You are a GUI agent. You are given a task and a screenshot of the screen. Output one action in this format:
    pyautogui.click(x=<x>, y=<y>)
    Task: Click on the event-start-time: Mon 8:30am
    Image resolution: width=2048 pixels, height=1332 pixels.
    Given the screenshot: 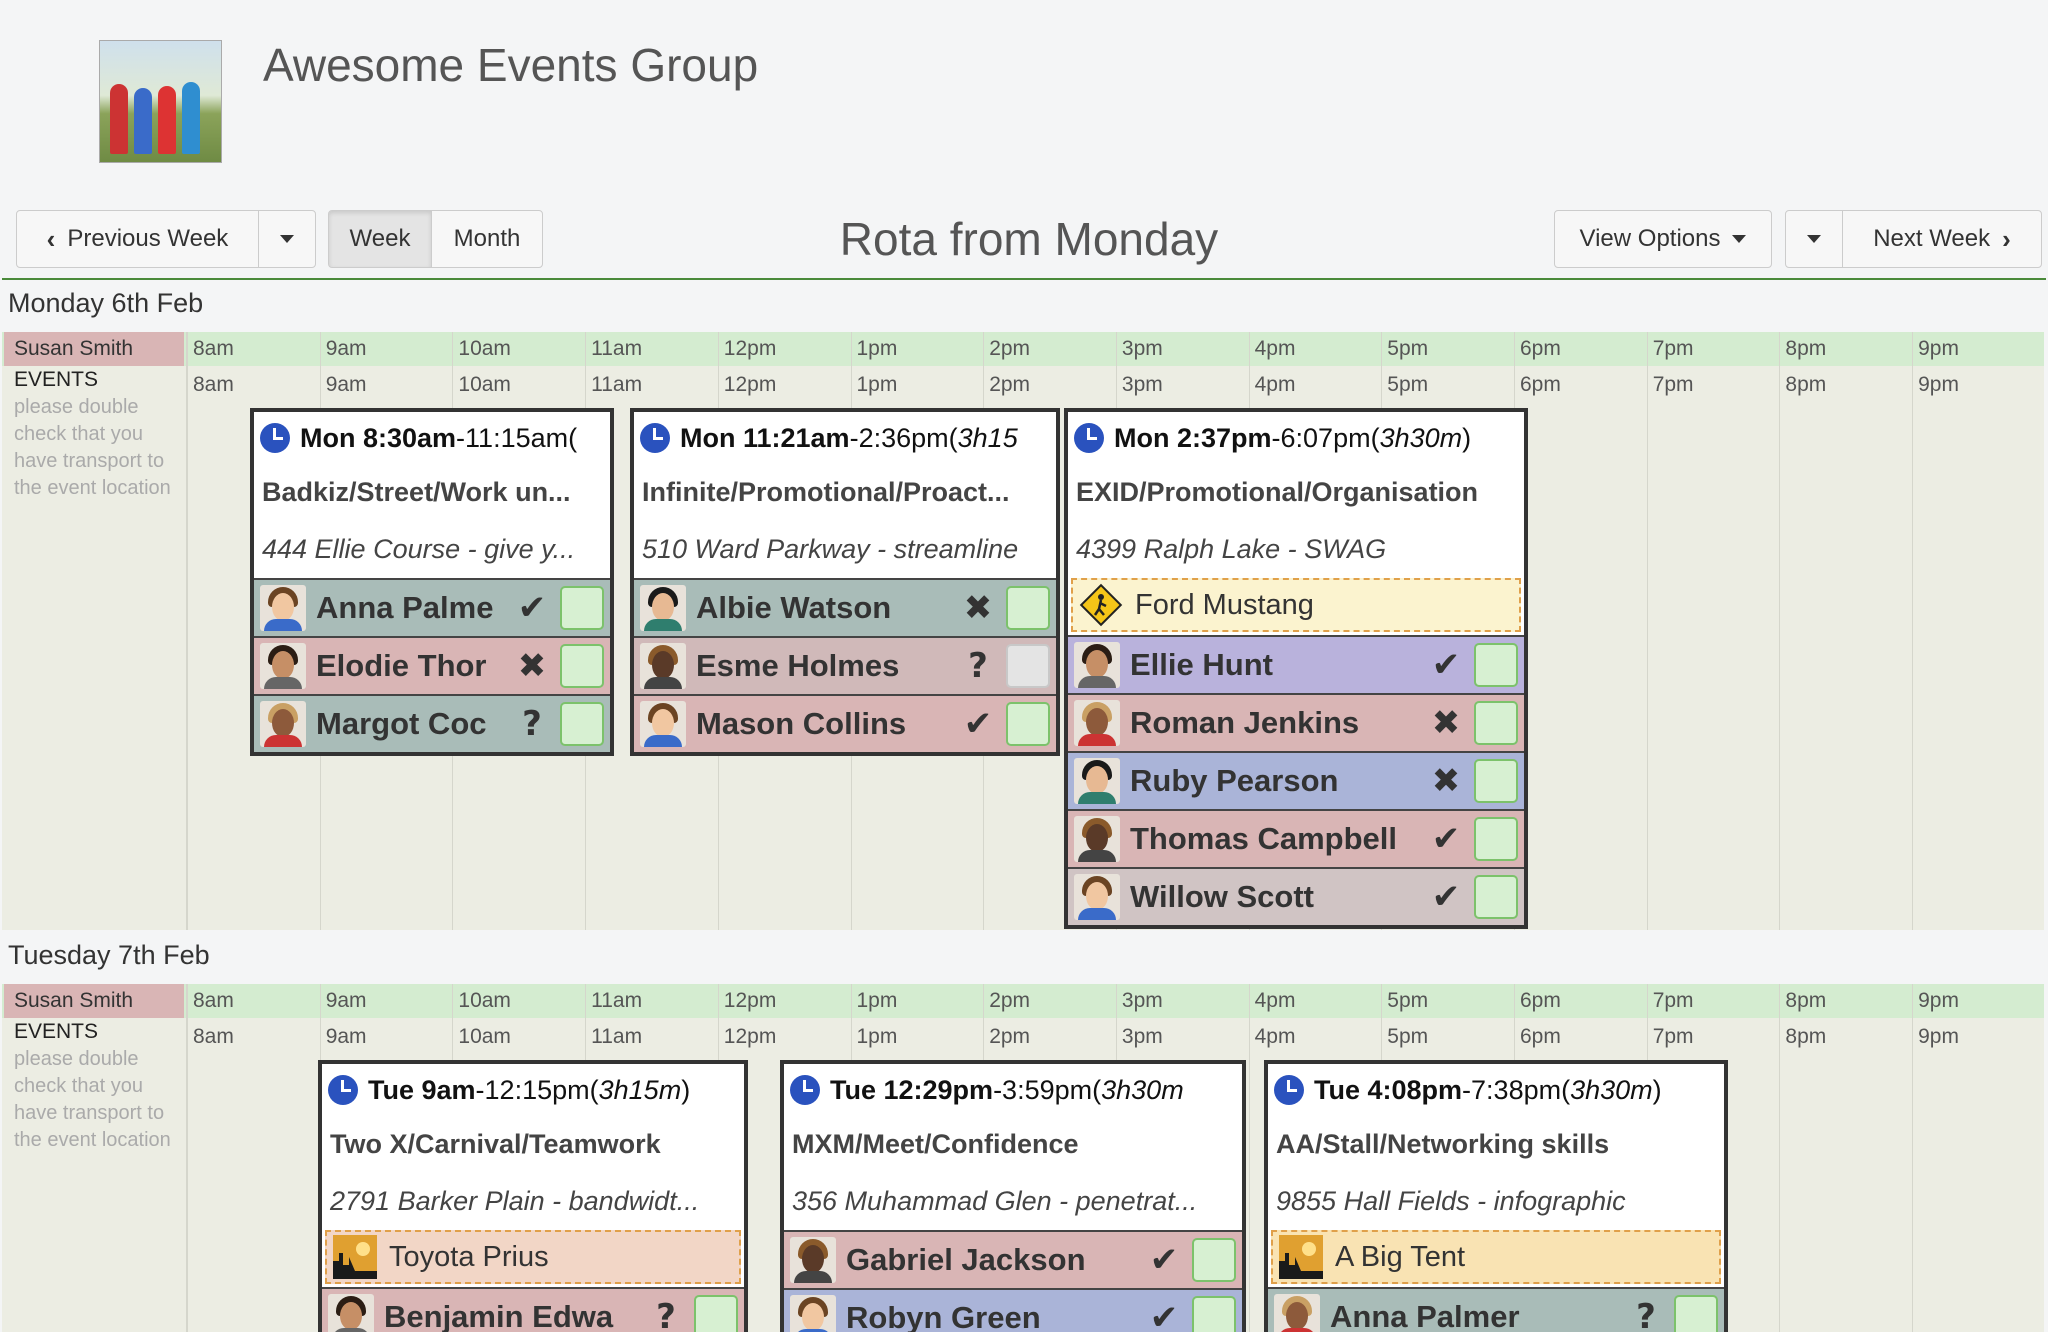 What is the action you would take?
    pyautogui.click(x=378, y=437)
    